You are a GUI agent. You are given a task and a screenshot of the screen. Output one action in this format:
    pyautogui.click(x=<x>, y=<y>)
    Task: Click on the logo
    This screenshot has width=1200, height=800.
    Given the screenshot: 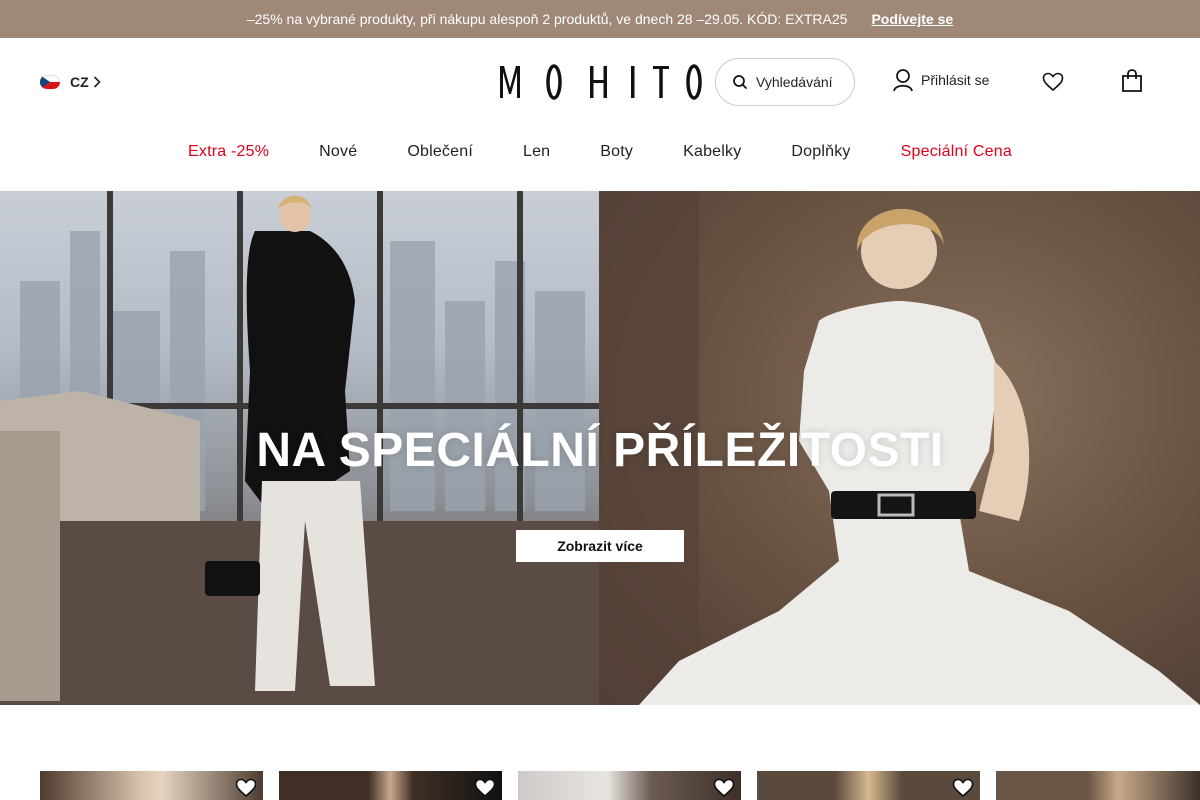 What is the action you would take?
    pyautogui.click(x=600, y=82)
    